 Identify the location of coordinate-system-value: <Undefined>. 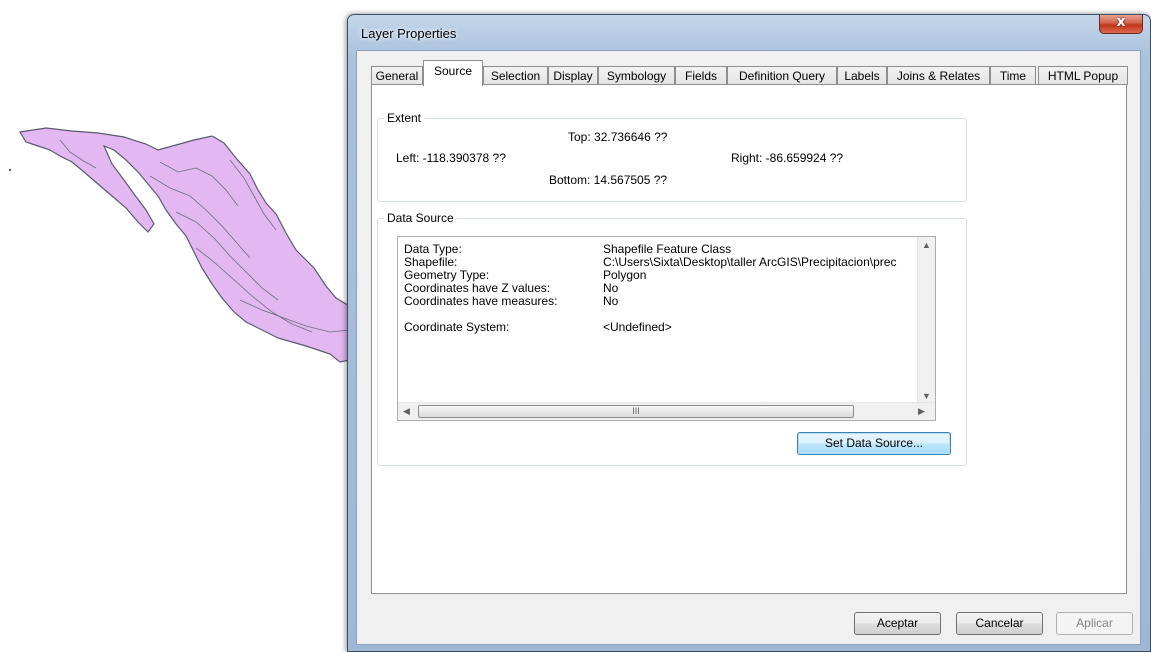
(637, 327).